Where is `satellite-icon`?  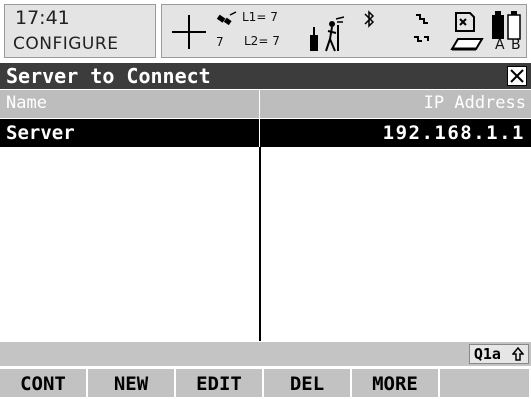
satellite-icon is located at coordinates (226, 18).